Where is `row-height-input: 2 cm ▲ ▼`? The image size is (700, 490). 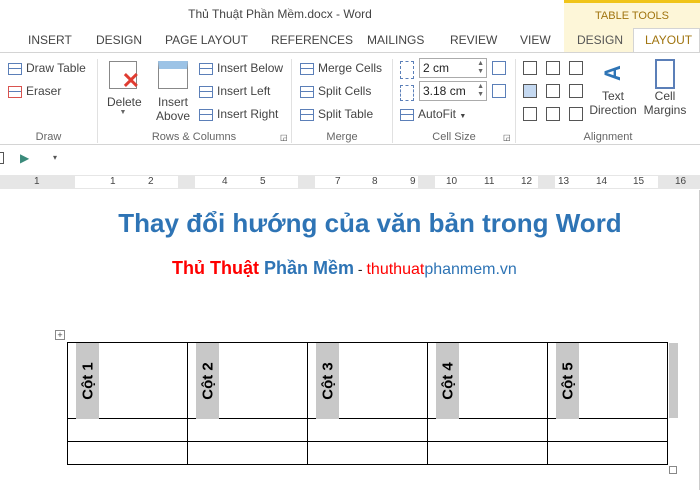
row-height-input: 2 cm ▲ ▼ is located at coordinates (453, 68).